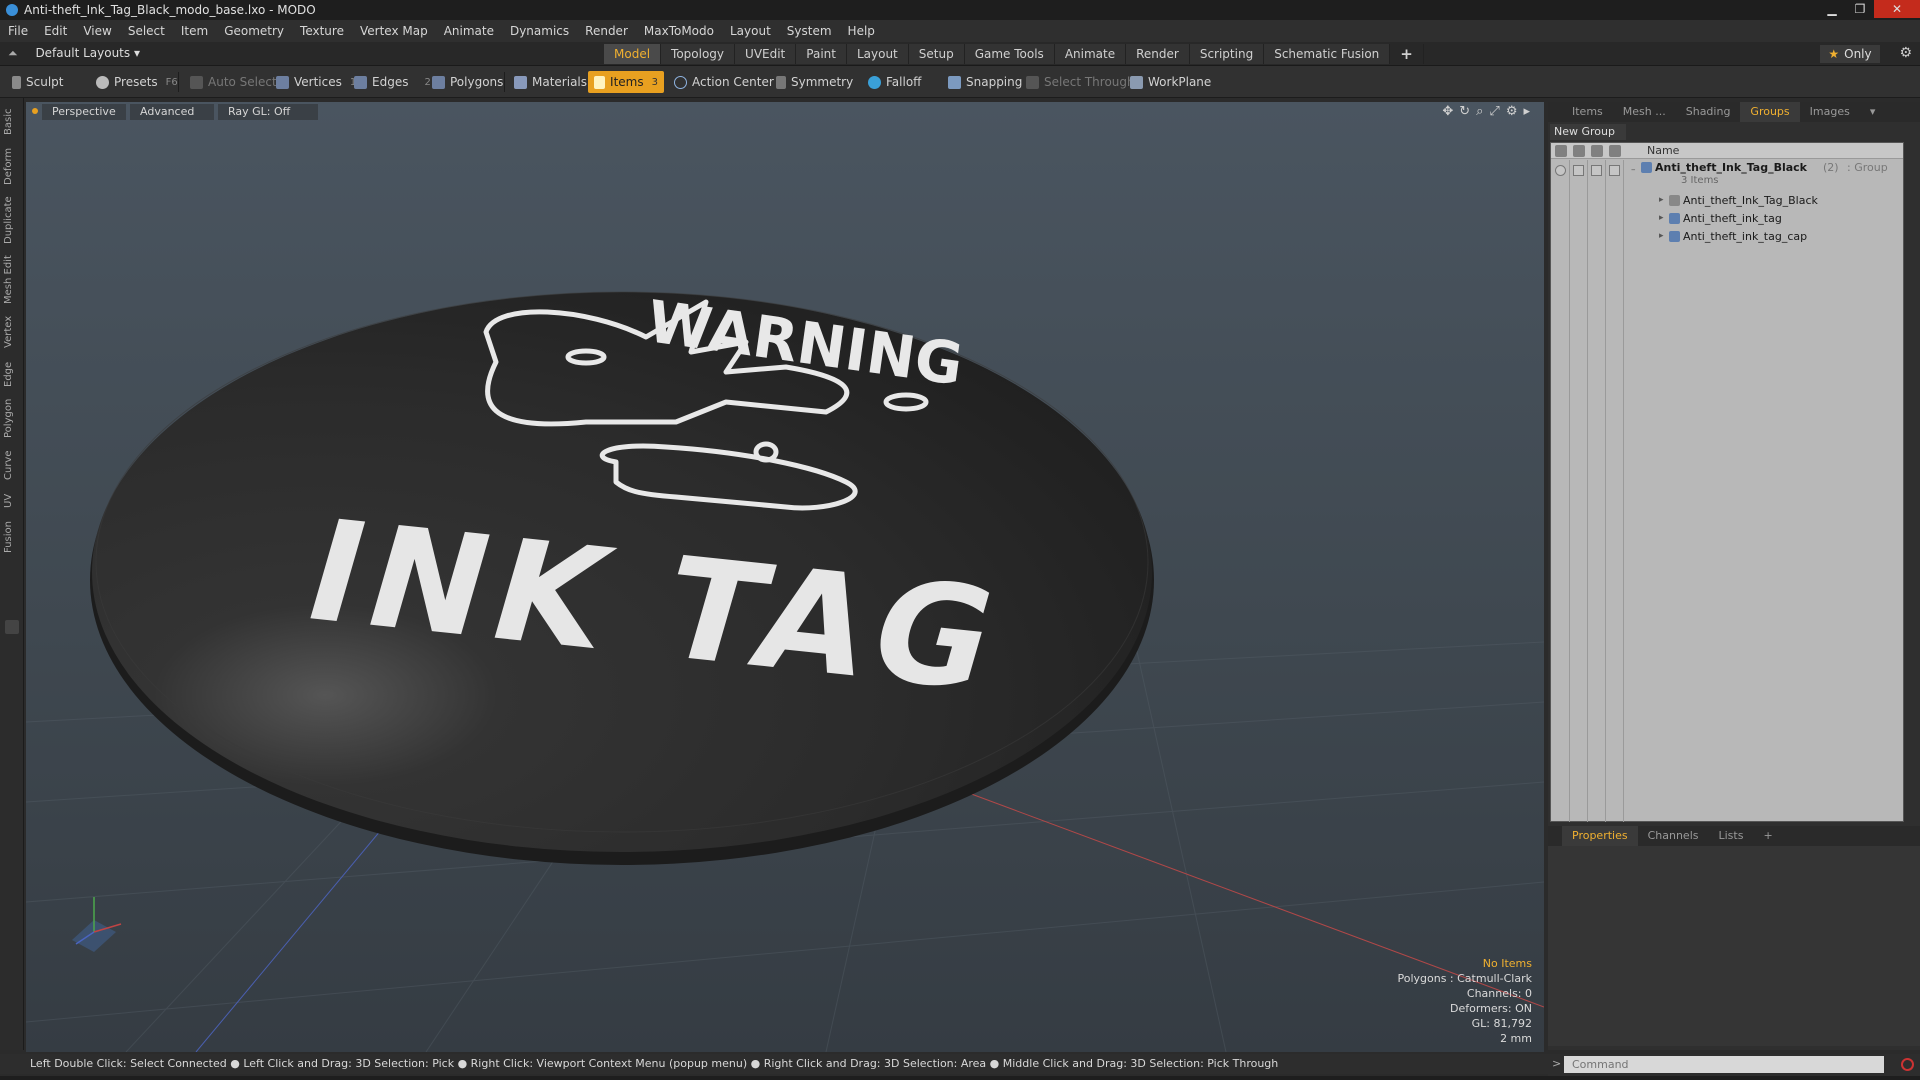 Image resolution: width=1920 pixels, height=1080 pixels. Describe the element at coordinates (12, 122) in the screenshot. I see `vtab-basic: Basic` at that location.